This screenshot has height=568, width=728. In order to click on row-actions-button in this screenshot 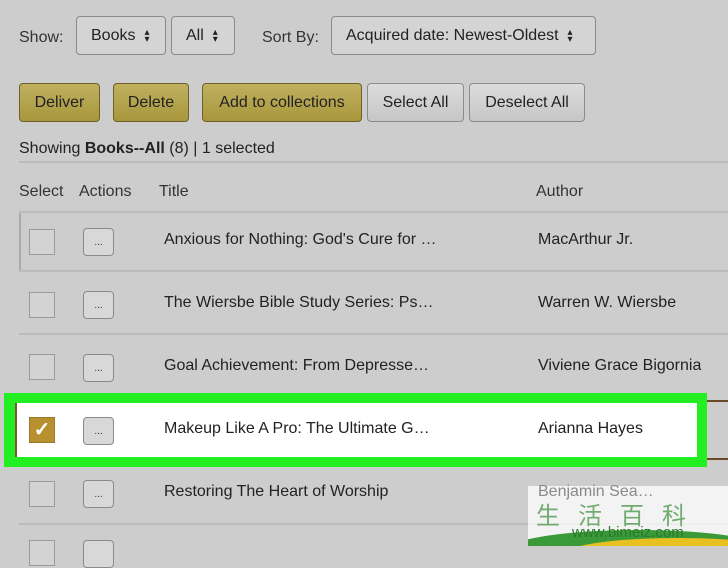, I will do `click(98, 554)`.